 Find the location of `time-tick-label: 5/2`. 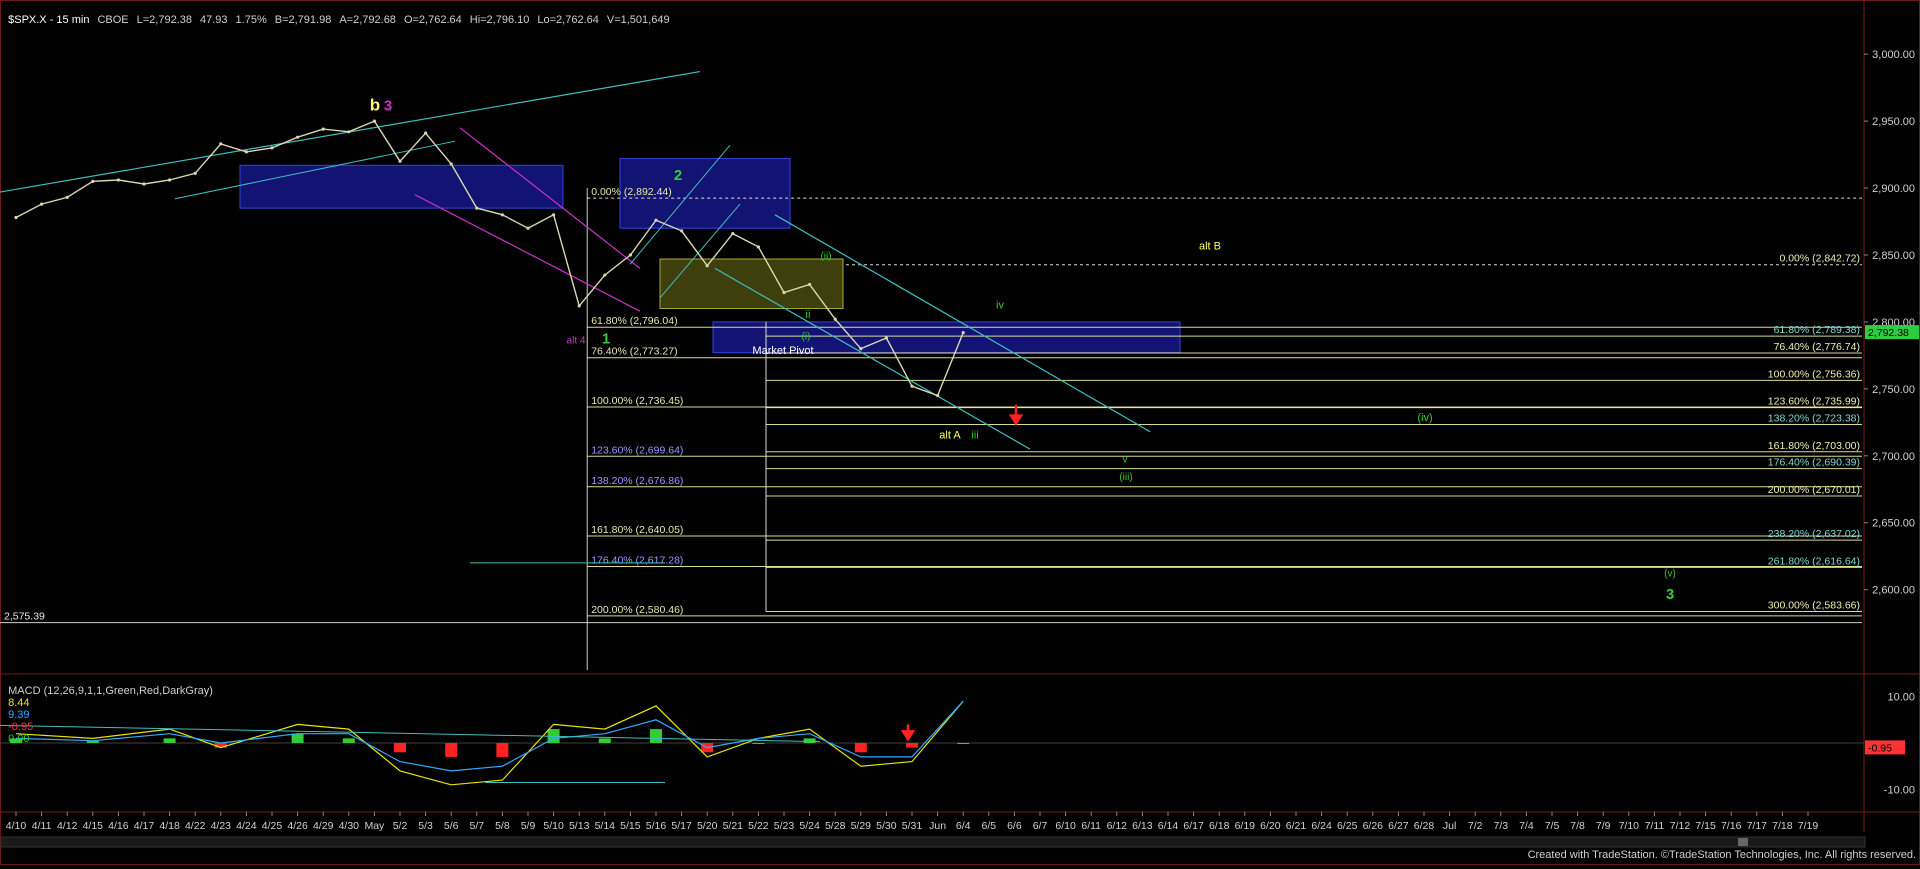

time-tick-label: 5/2 is located at coordinates (400, 826).